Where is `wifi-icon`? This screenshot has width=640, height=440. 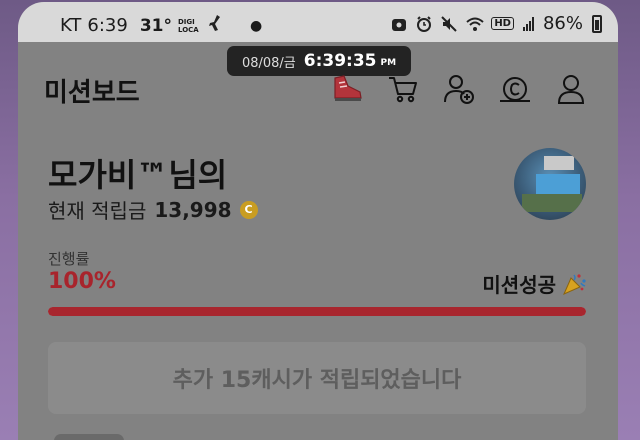
wifi-icon is located at coordinates (475, 24).